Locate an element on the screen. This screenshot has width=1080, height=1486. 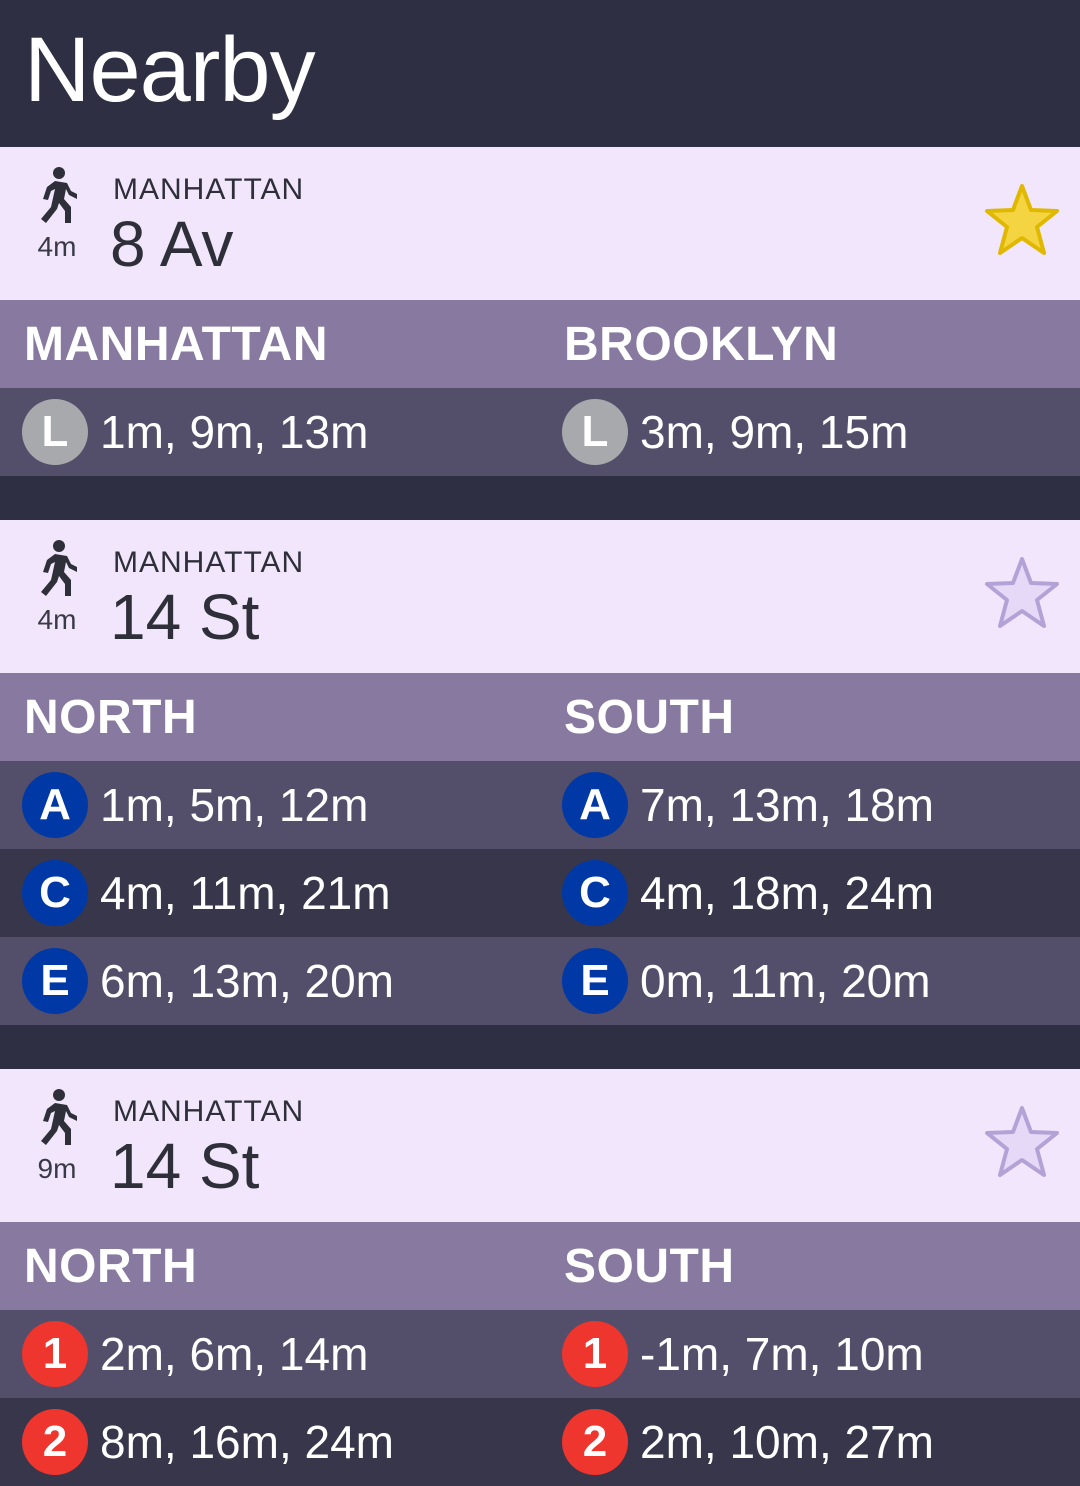
app-header: Nearby is located at coordinates (540, 73).